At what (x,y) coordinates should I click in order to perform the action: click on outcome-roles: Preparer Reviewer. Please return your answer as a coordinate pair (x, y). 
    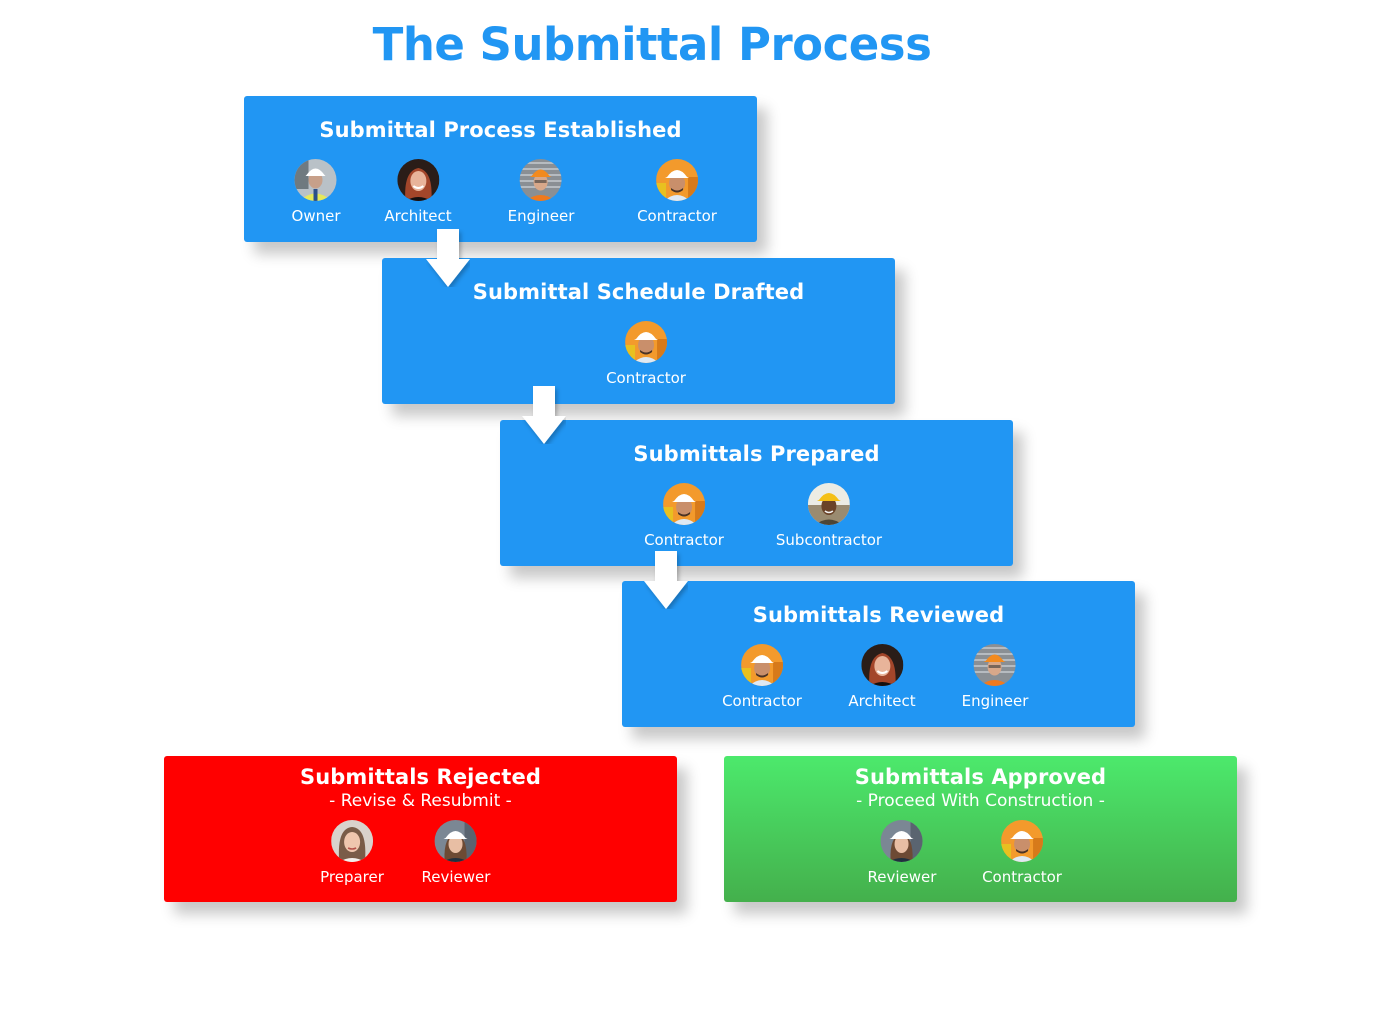
    Looking at the image, I should click on (420, 855).